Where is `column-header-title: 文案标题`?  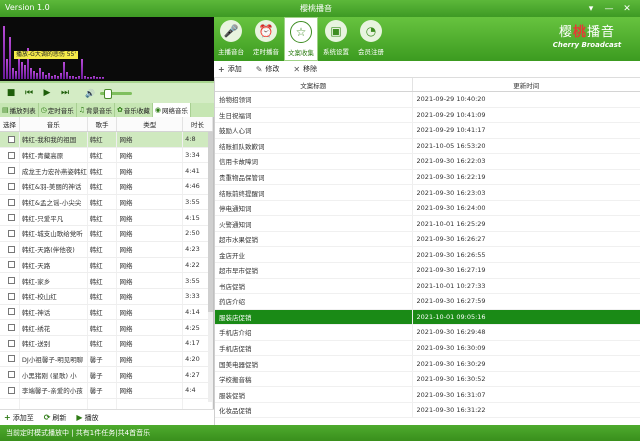 column-header-title: 文案标题 is located at coordinates (314, 84).